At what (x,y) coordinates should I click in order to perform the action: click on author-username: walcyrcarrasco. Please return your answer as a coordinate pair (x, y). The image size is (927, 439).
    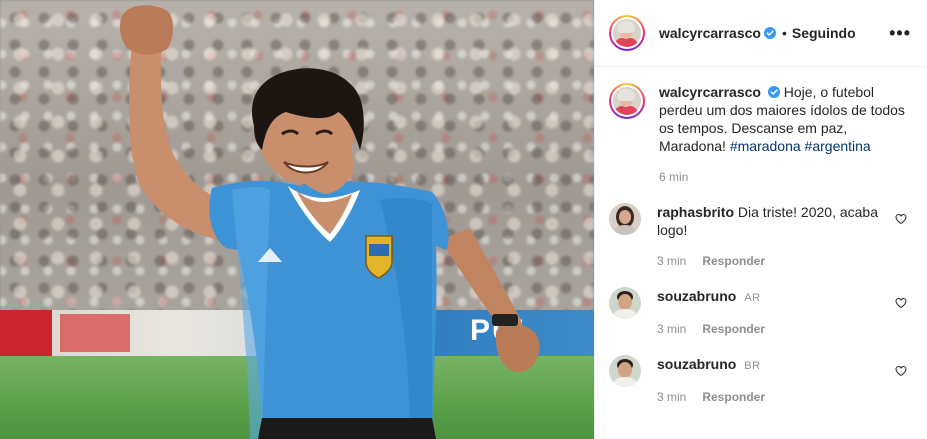
    Looking at the image, I should click on (710, 33).